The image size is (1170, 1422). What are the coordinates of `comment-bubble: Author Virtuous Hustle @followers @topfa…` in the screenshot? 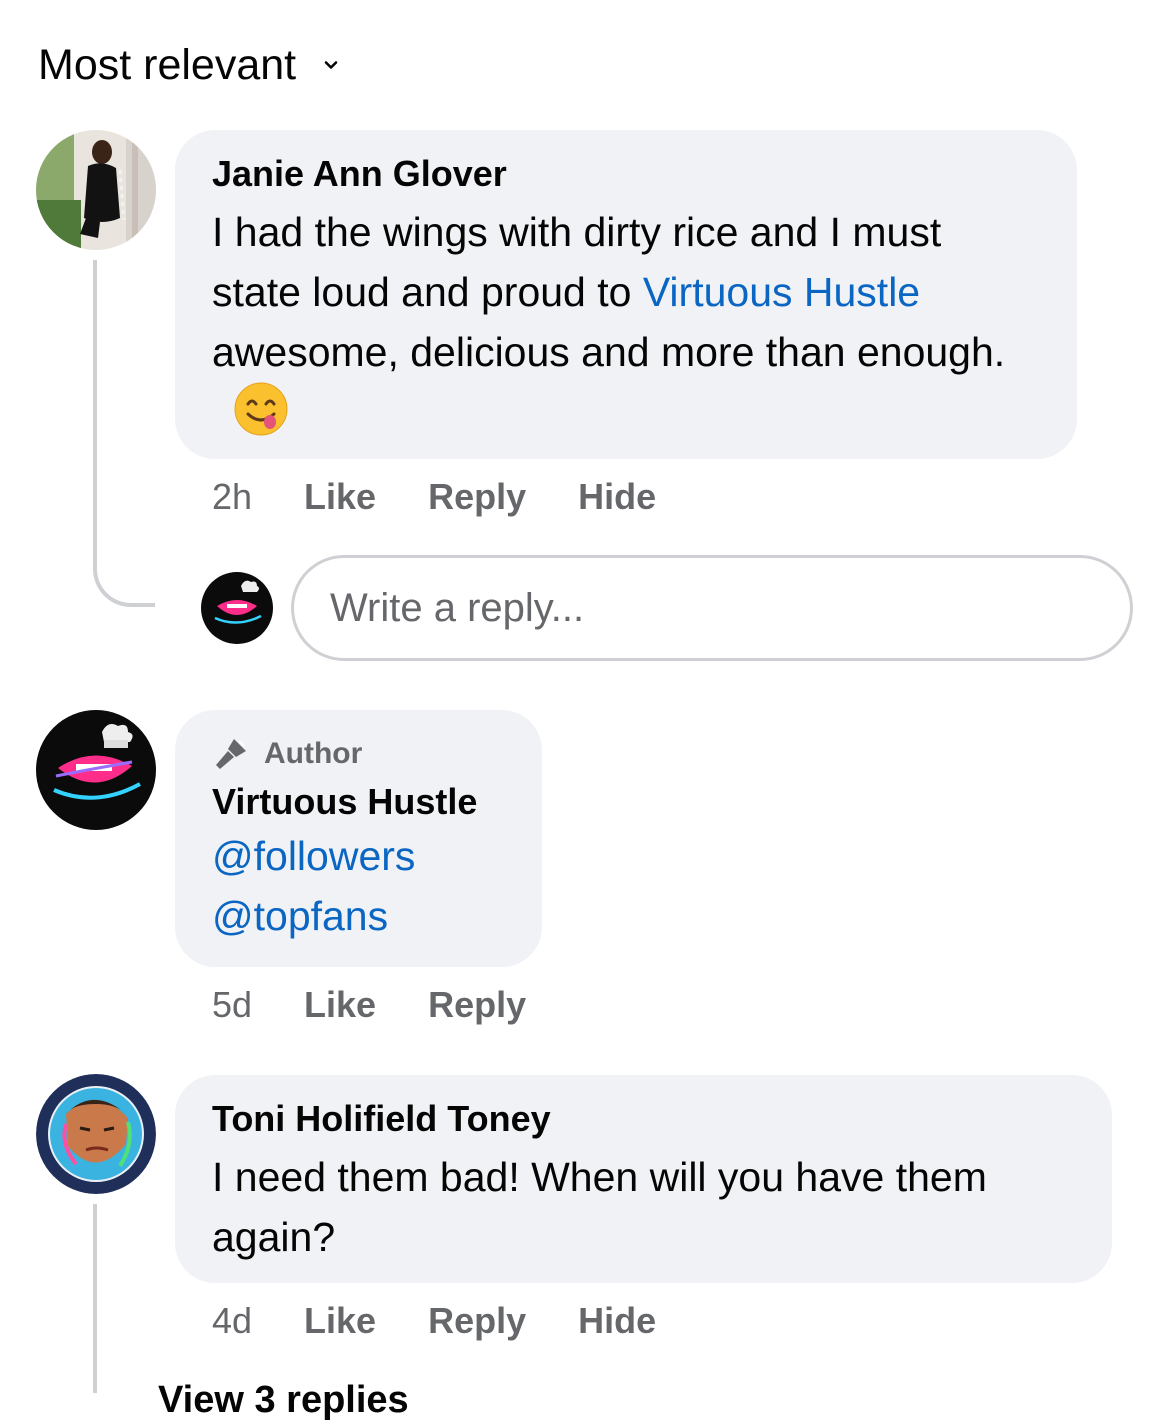 It's located at (358, 838).